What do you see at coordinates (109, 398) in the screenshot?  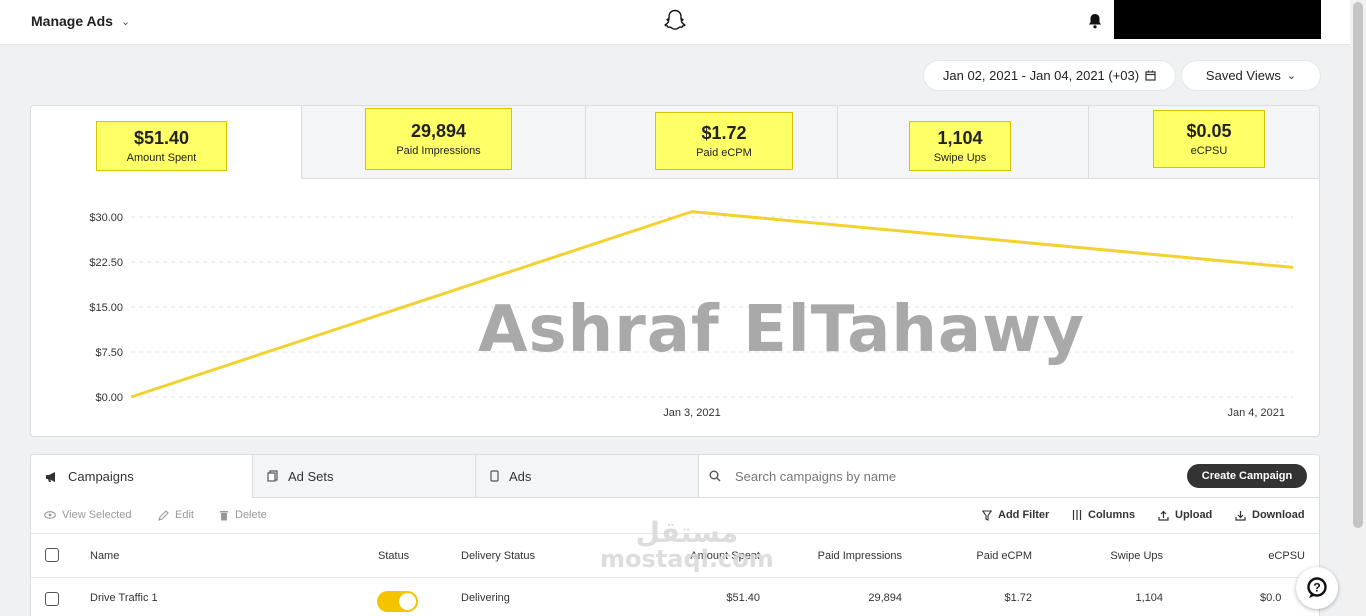 I see `y-tick-label: $0.00` at bounding box center [109, 398].